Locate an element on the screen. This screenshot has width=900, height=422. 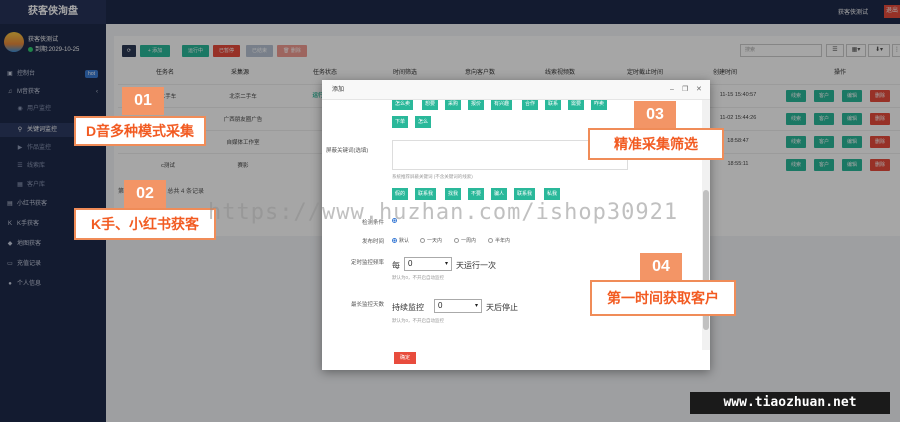
callout-2: K手、小红书获客 is located at coordinates (145, 224).